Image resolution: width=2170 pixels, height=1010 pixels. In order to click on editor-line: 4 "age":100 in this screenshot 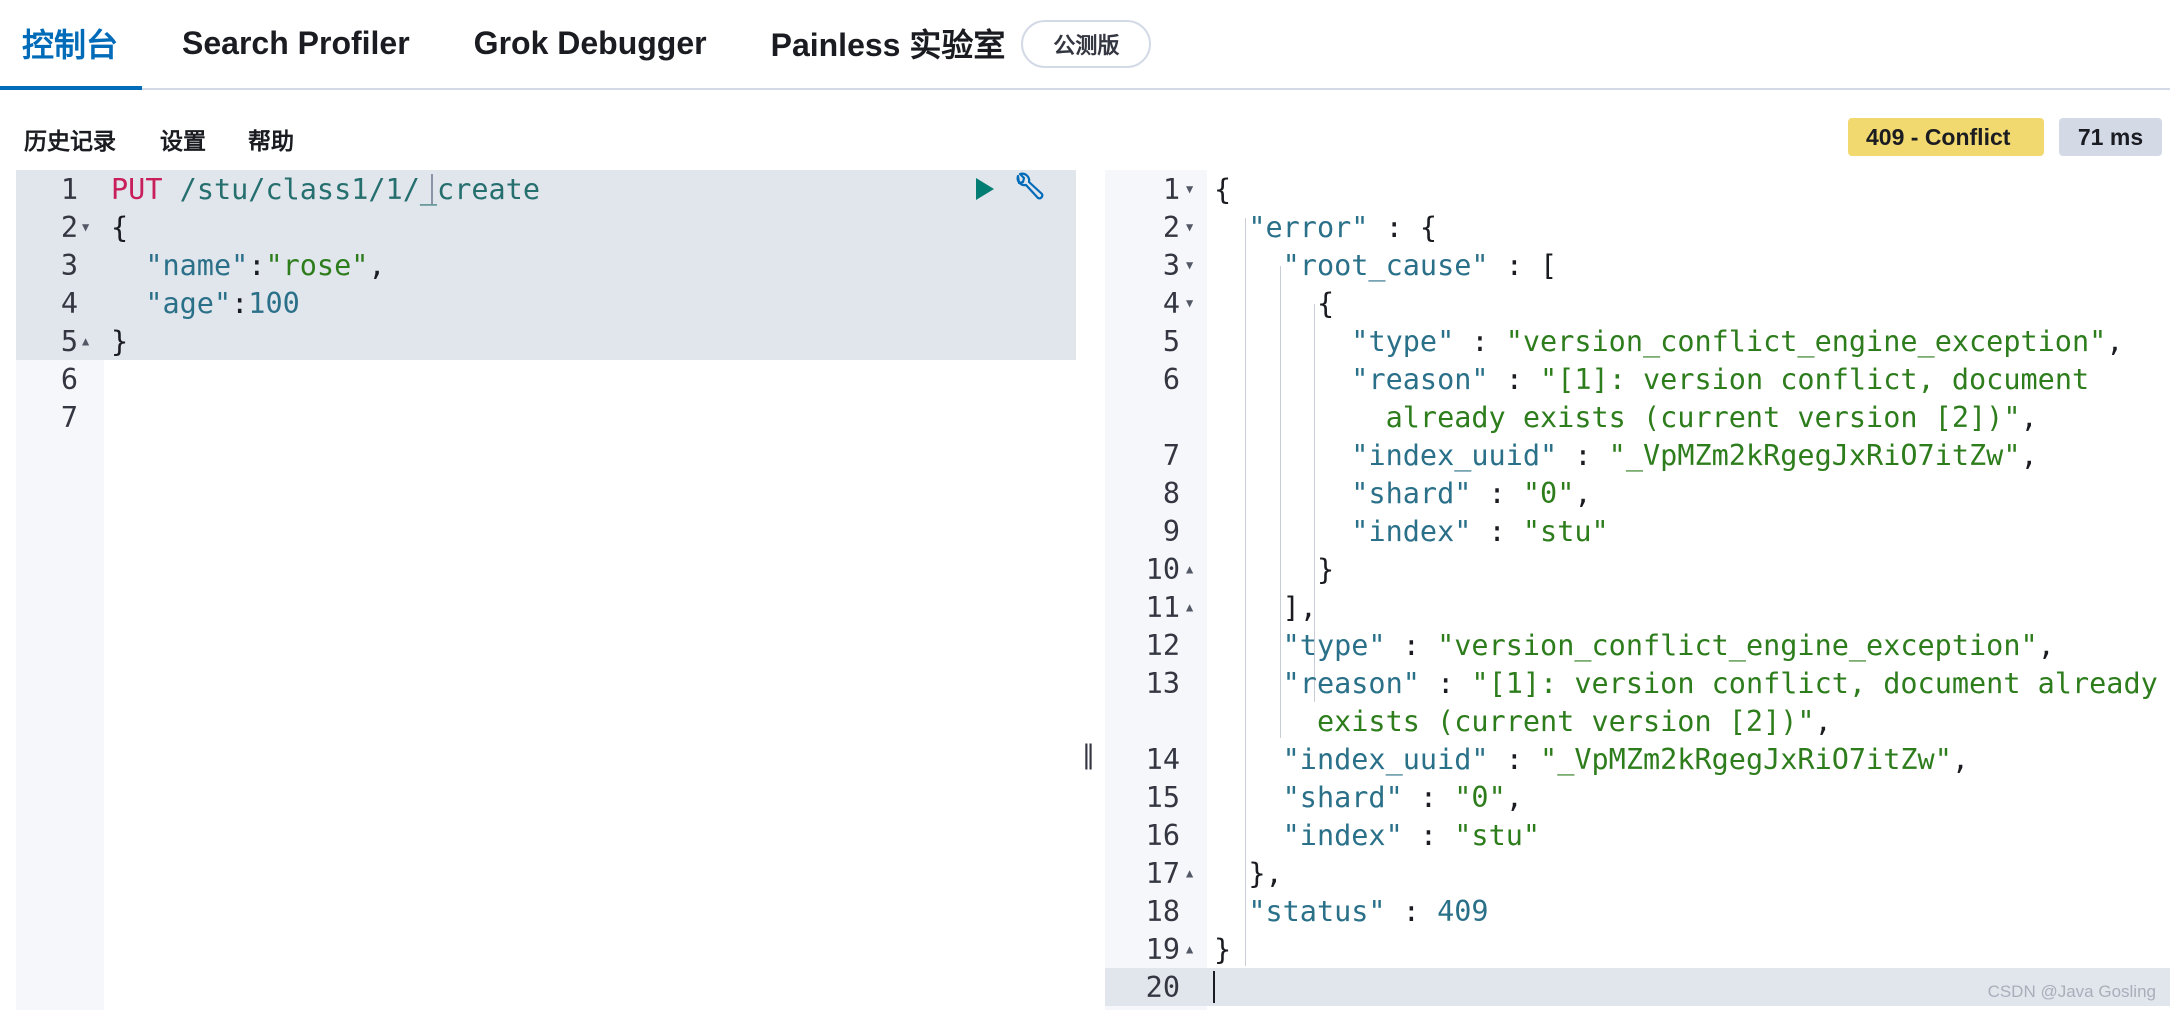, I will do `click(546, 303)`.